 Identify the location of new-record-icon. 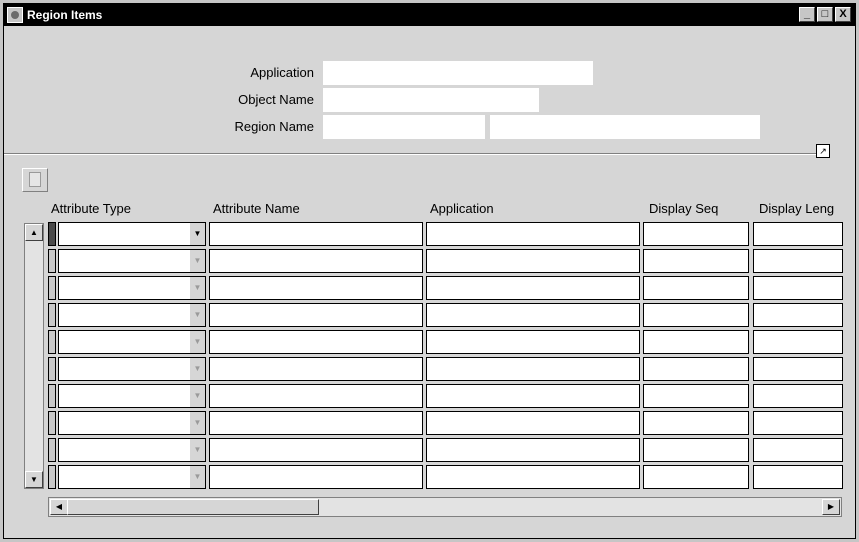
(35, 179).